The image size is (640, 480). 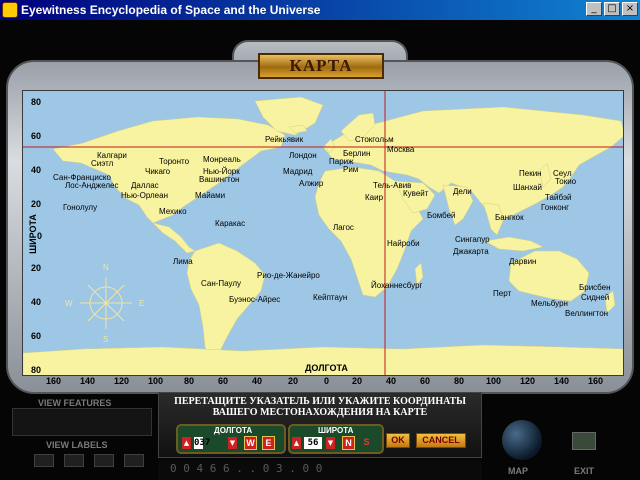 I want to click on city-label: Пекин, so click(x=530, y=173).